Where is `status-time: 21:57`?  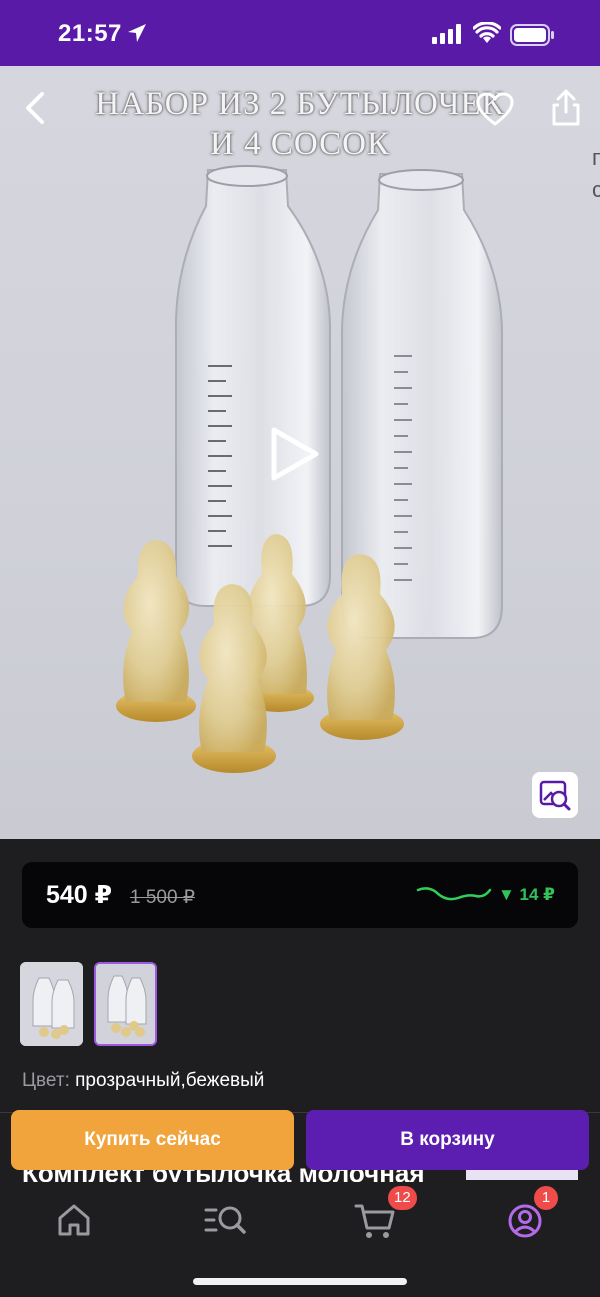
status-time: 21:57 is located at coordinates (90, 33).